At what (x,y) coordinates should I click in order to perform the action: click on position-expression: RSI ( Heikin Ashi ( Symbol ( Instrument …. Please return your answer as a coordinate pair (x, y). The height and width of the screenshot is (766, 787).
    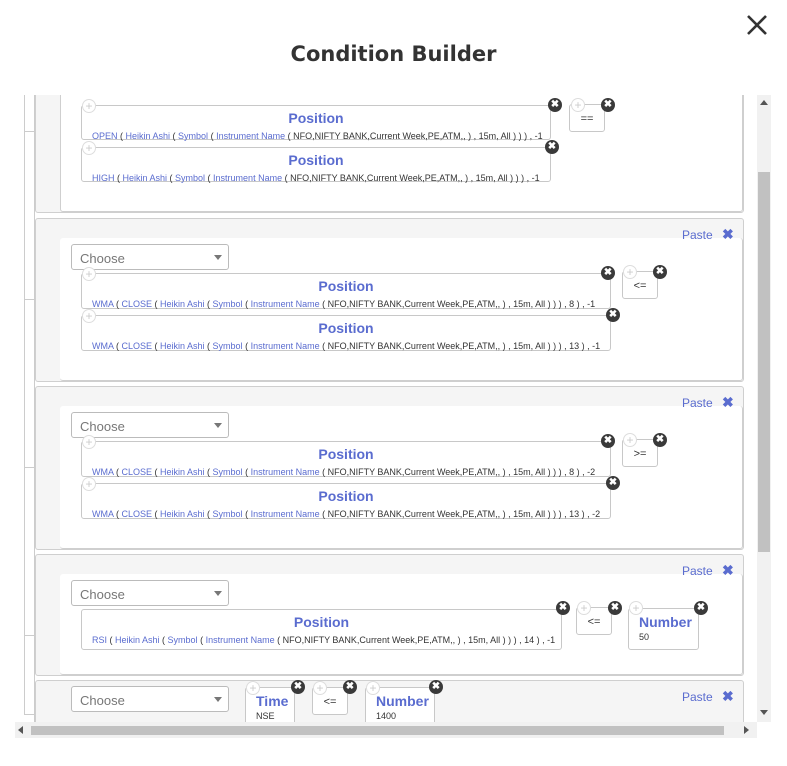
    Looking at the image, I should click on (324, 640).